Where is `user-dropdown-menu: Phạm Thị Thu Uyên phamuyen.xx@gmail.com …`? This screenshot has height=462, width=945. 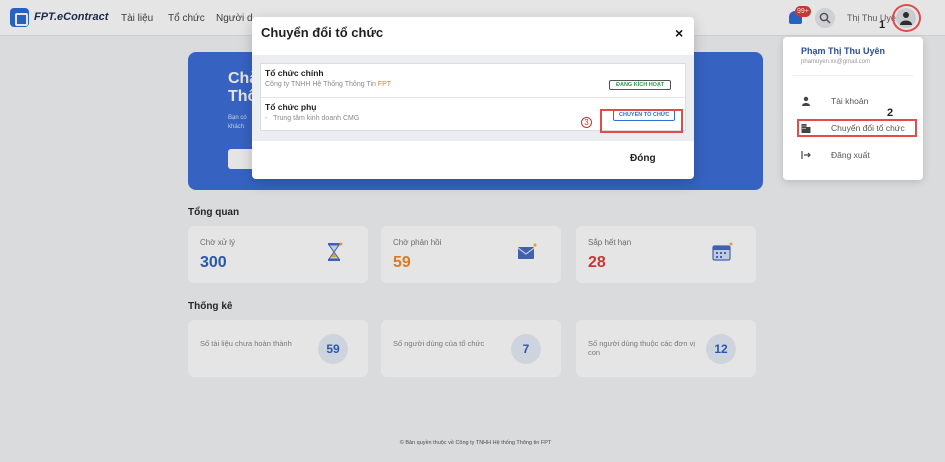 user-dropdown-menu: Phạm Thị Thu Uyên phamuyen.xx@gmail.com … is located at coordinates (853, 108).